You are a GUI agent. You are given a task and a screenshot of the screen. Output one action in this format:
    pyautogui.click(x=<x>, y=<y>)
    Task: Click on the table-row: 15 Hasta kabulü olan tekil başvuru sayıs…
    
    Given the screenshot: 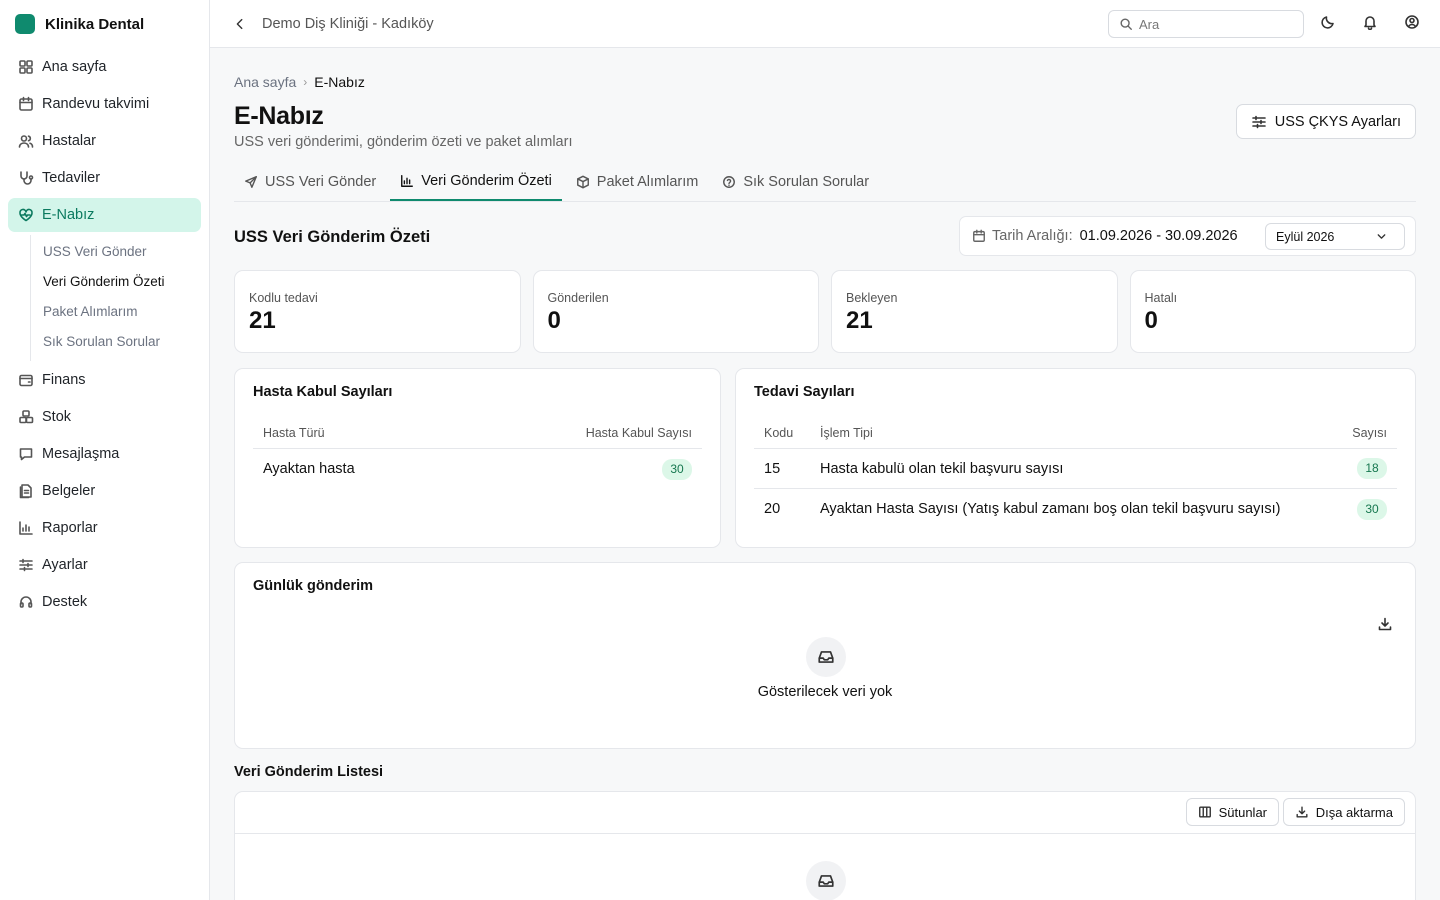 What is the action you would take?
    pyautogui.click(x=1075, y=469)
    